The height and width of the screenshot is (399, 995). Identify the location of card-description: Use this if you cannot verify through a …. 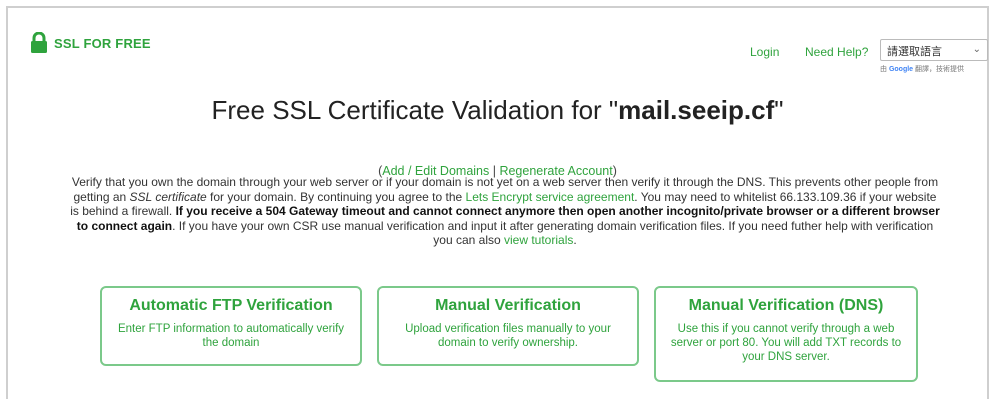
(786, 343).